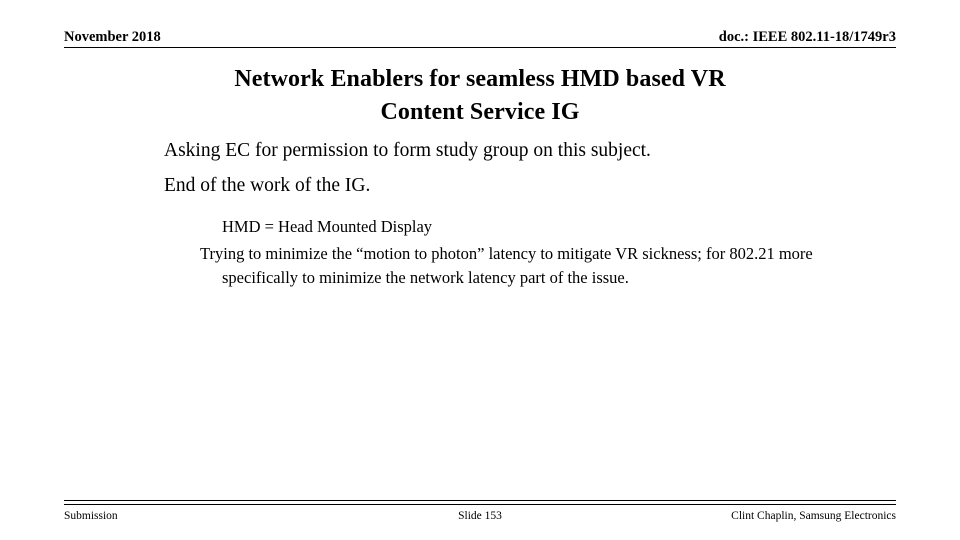 The width and height of the screenshot is (960, 540). I want to click on header-divider, so click(480, 47).